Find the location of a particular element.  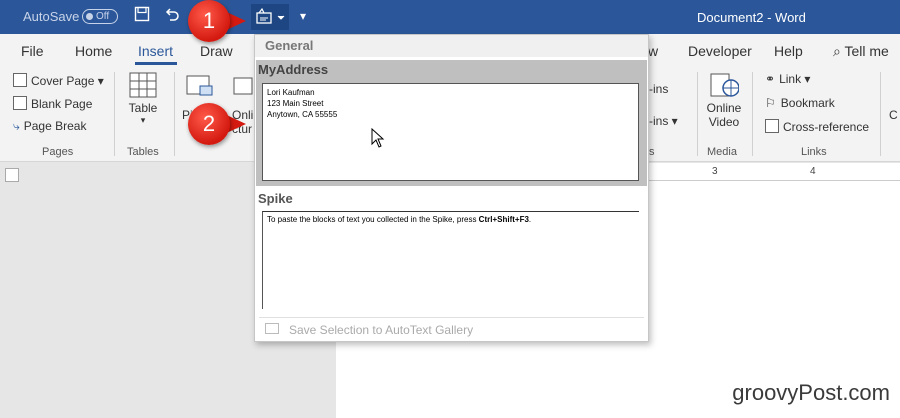

tab-insert: Insert is located at coordinates (155, 51).